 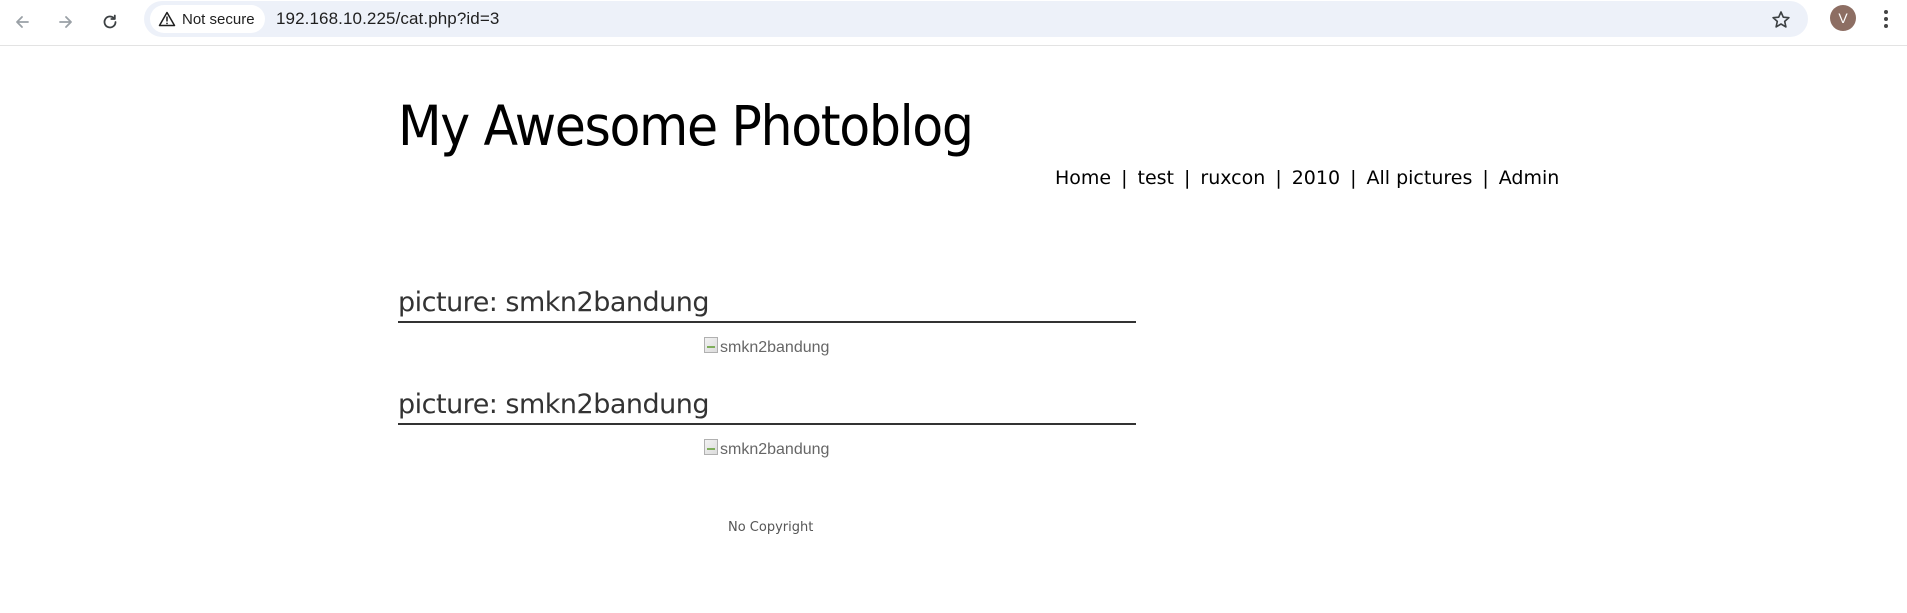 What do you see at coordinates (167, 19) in the screenshot?
I see `warning-triangle-icon` at bounding box center [167, 19].